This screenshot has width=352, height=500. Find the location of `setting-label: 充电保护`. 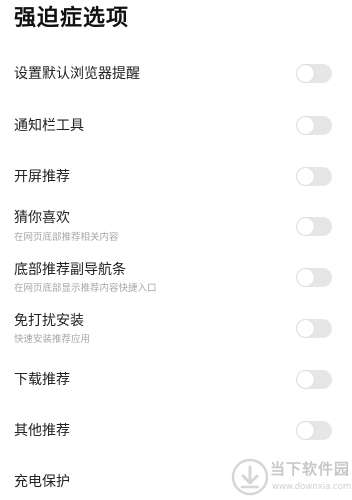

setting-label: 充电保护 is located at coordinates (42, 482).